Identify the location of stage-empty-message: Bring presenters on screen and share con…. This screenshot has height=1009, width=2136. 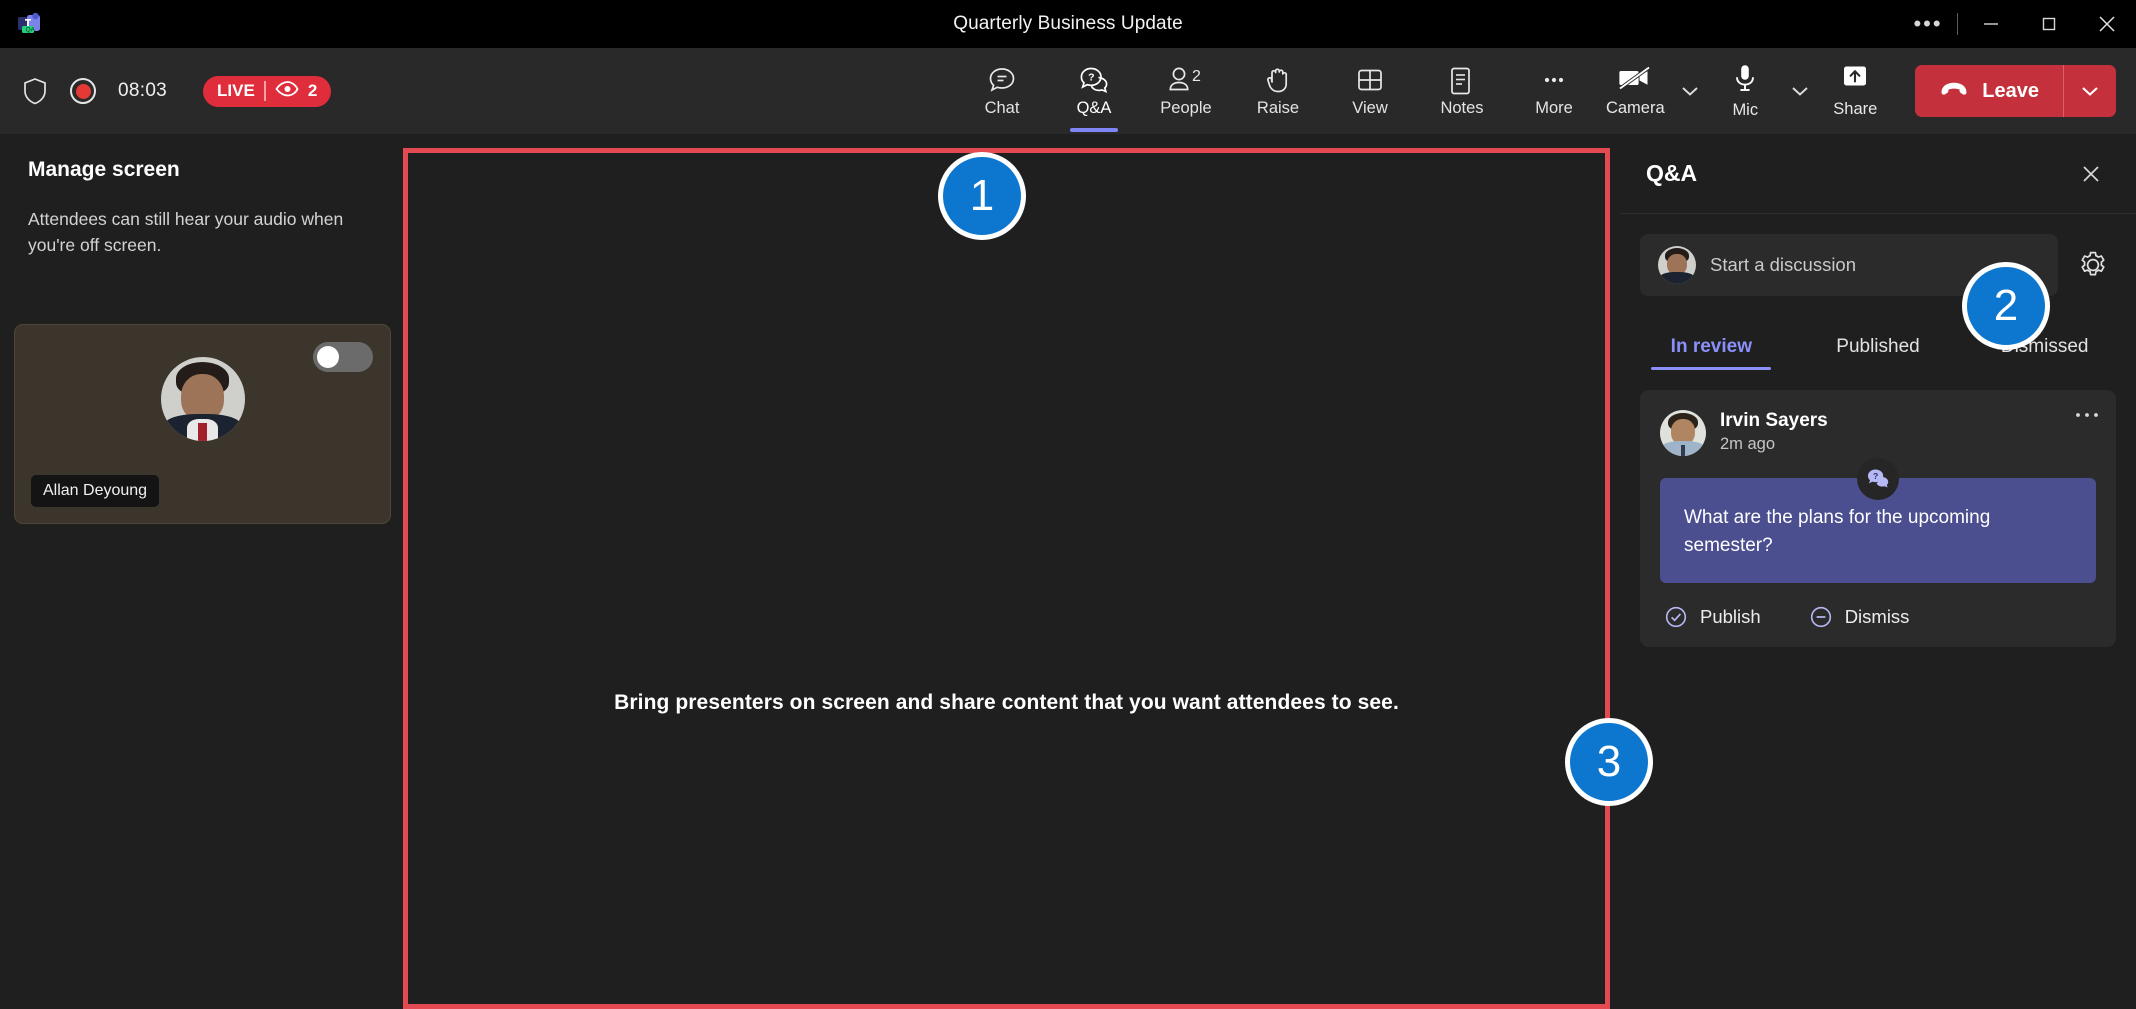
(1006, 702).